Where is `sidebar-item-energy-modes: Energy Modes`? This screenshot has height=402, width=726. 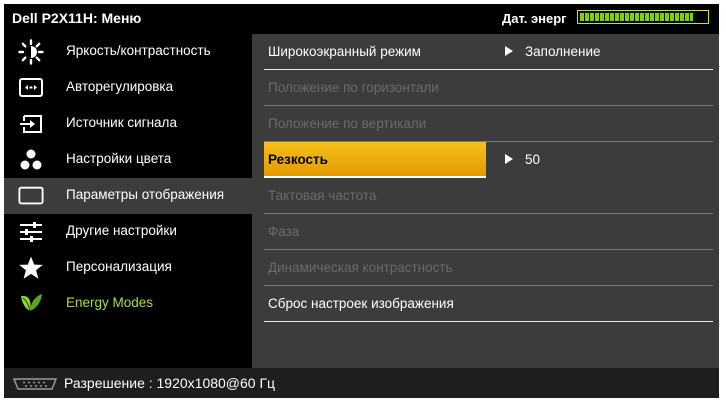
sidebar-item-energy-modes: Energy Modes is located at coordinates (128, 304).